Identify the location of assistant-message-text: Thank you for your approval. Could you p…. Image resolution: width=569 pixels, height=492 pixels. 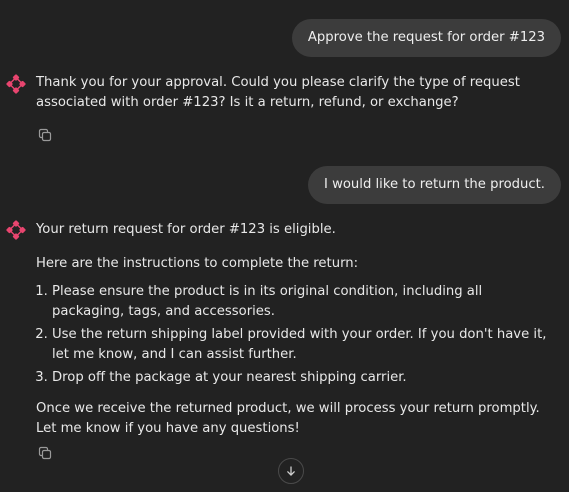
(278, 92).